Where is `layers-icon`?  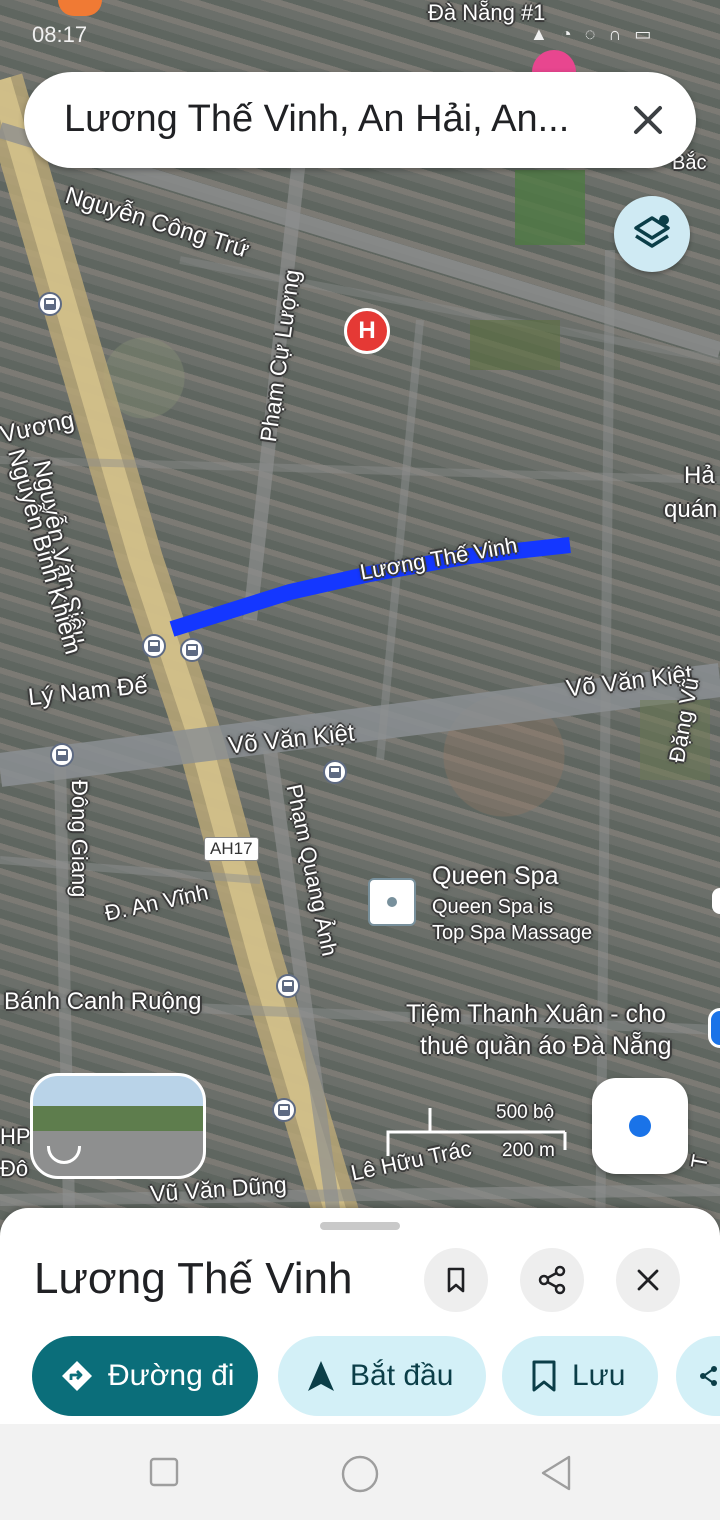
layers-icon is located at coordinates (652, 231).